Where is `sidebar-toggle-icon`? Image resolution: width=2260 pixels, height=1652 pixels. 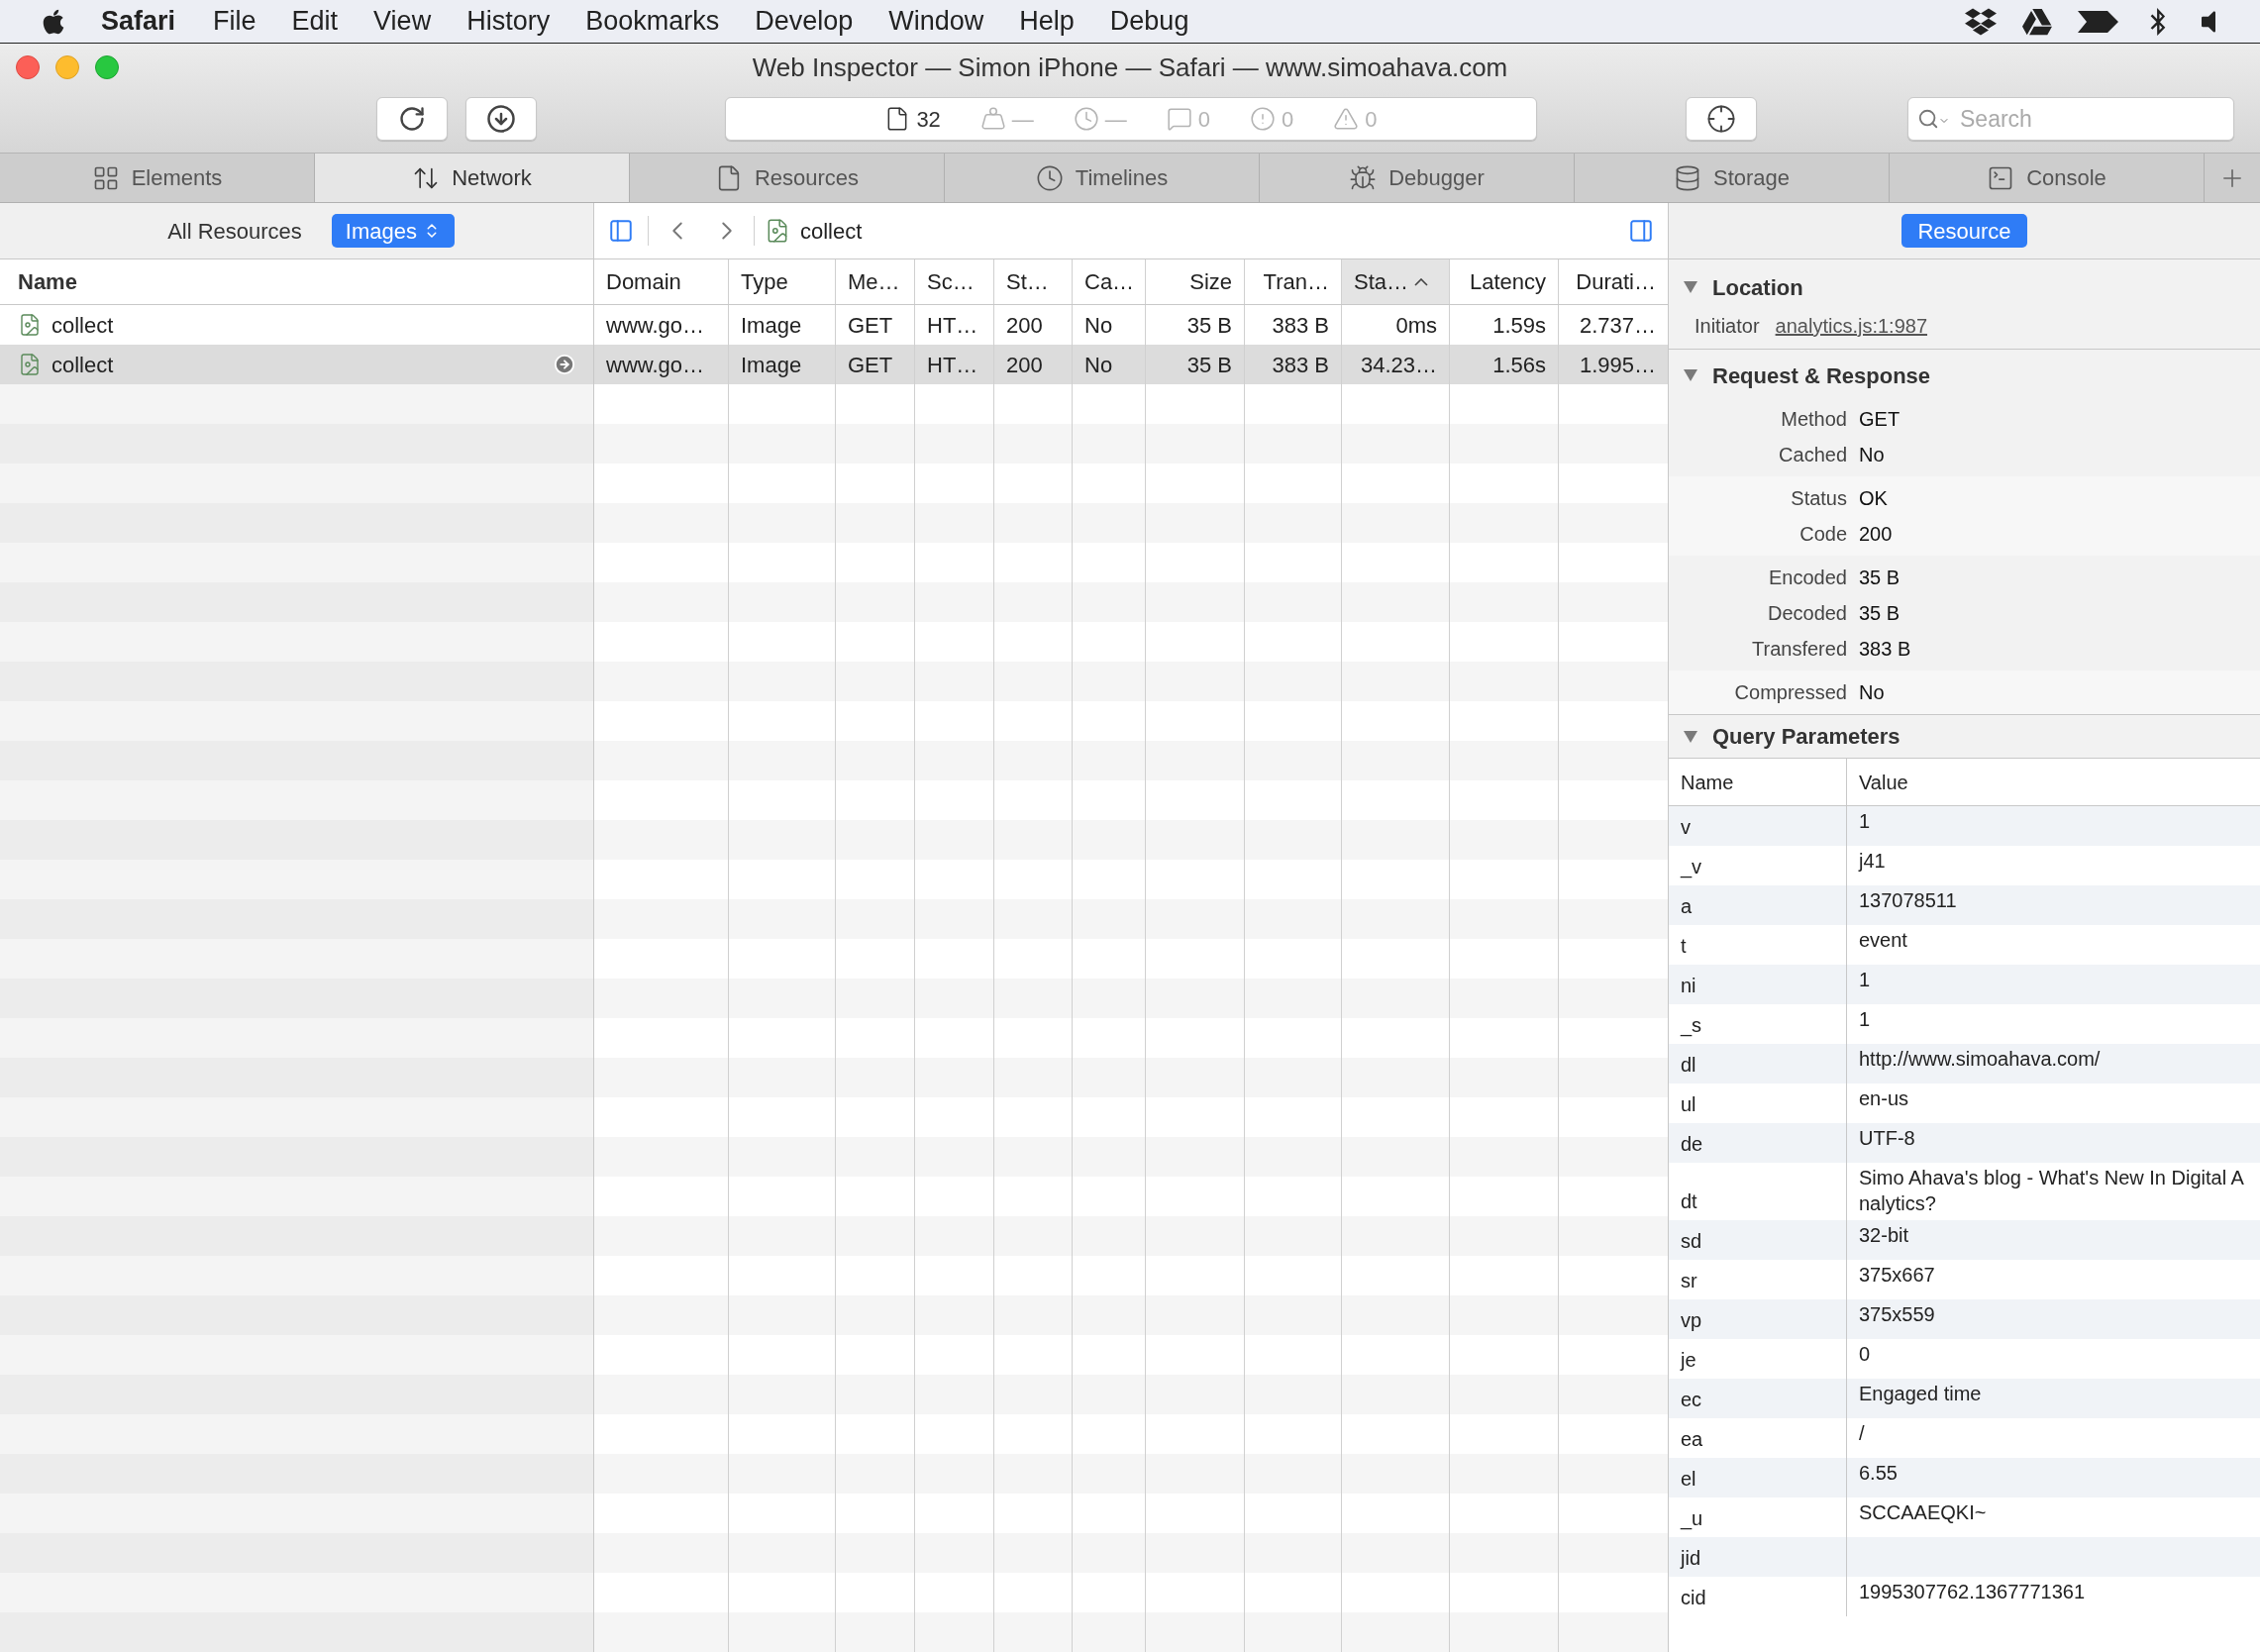 sidebar-toggle-icon is located at coordinates (621, 231).